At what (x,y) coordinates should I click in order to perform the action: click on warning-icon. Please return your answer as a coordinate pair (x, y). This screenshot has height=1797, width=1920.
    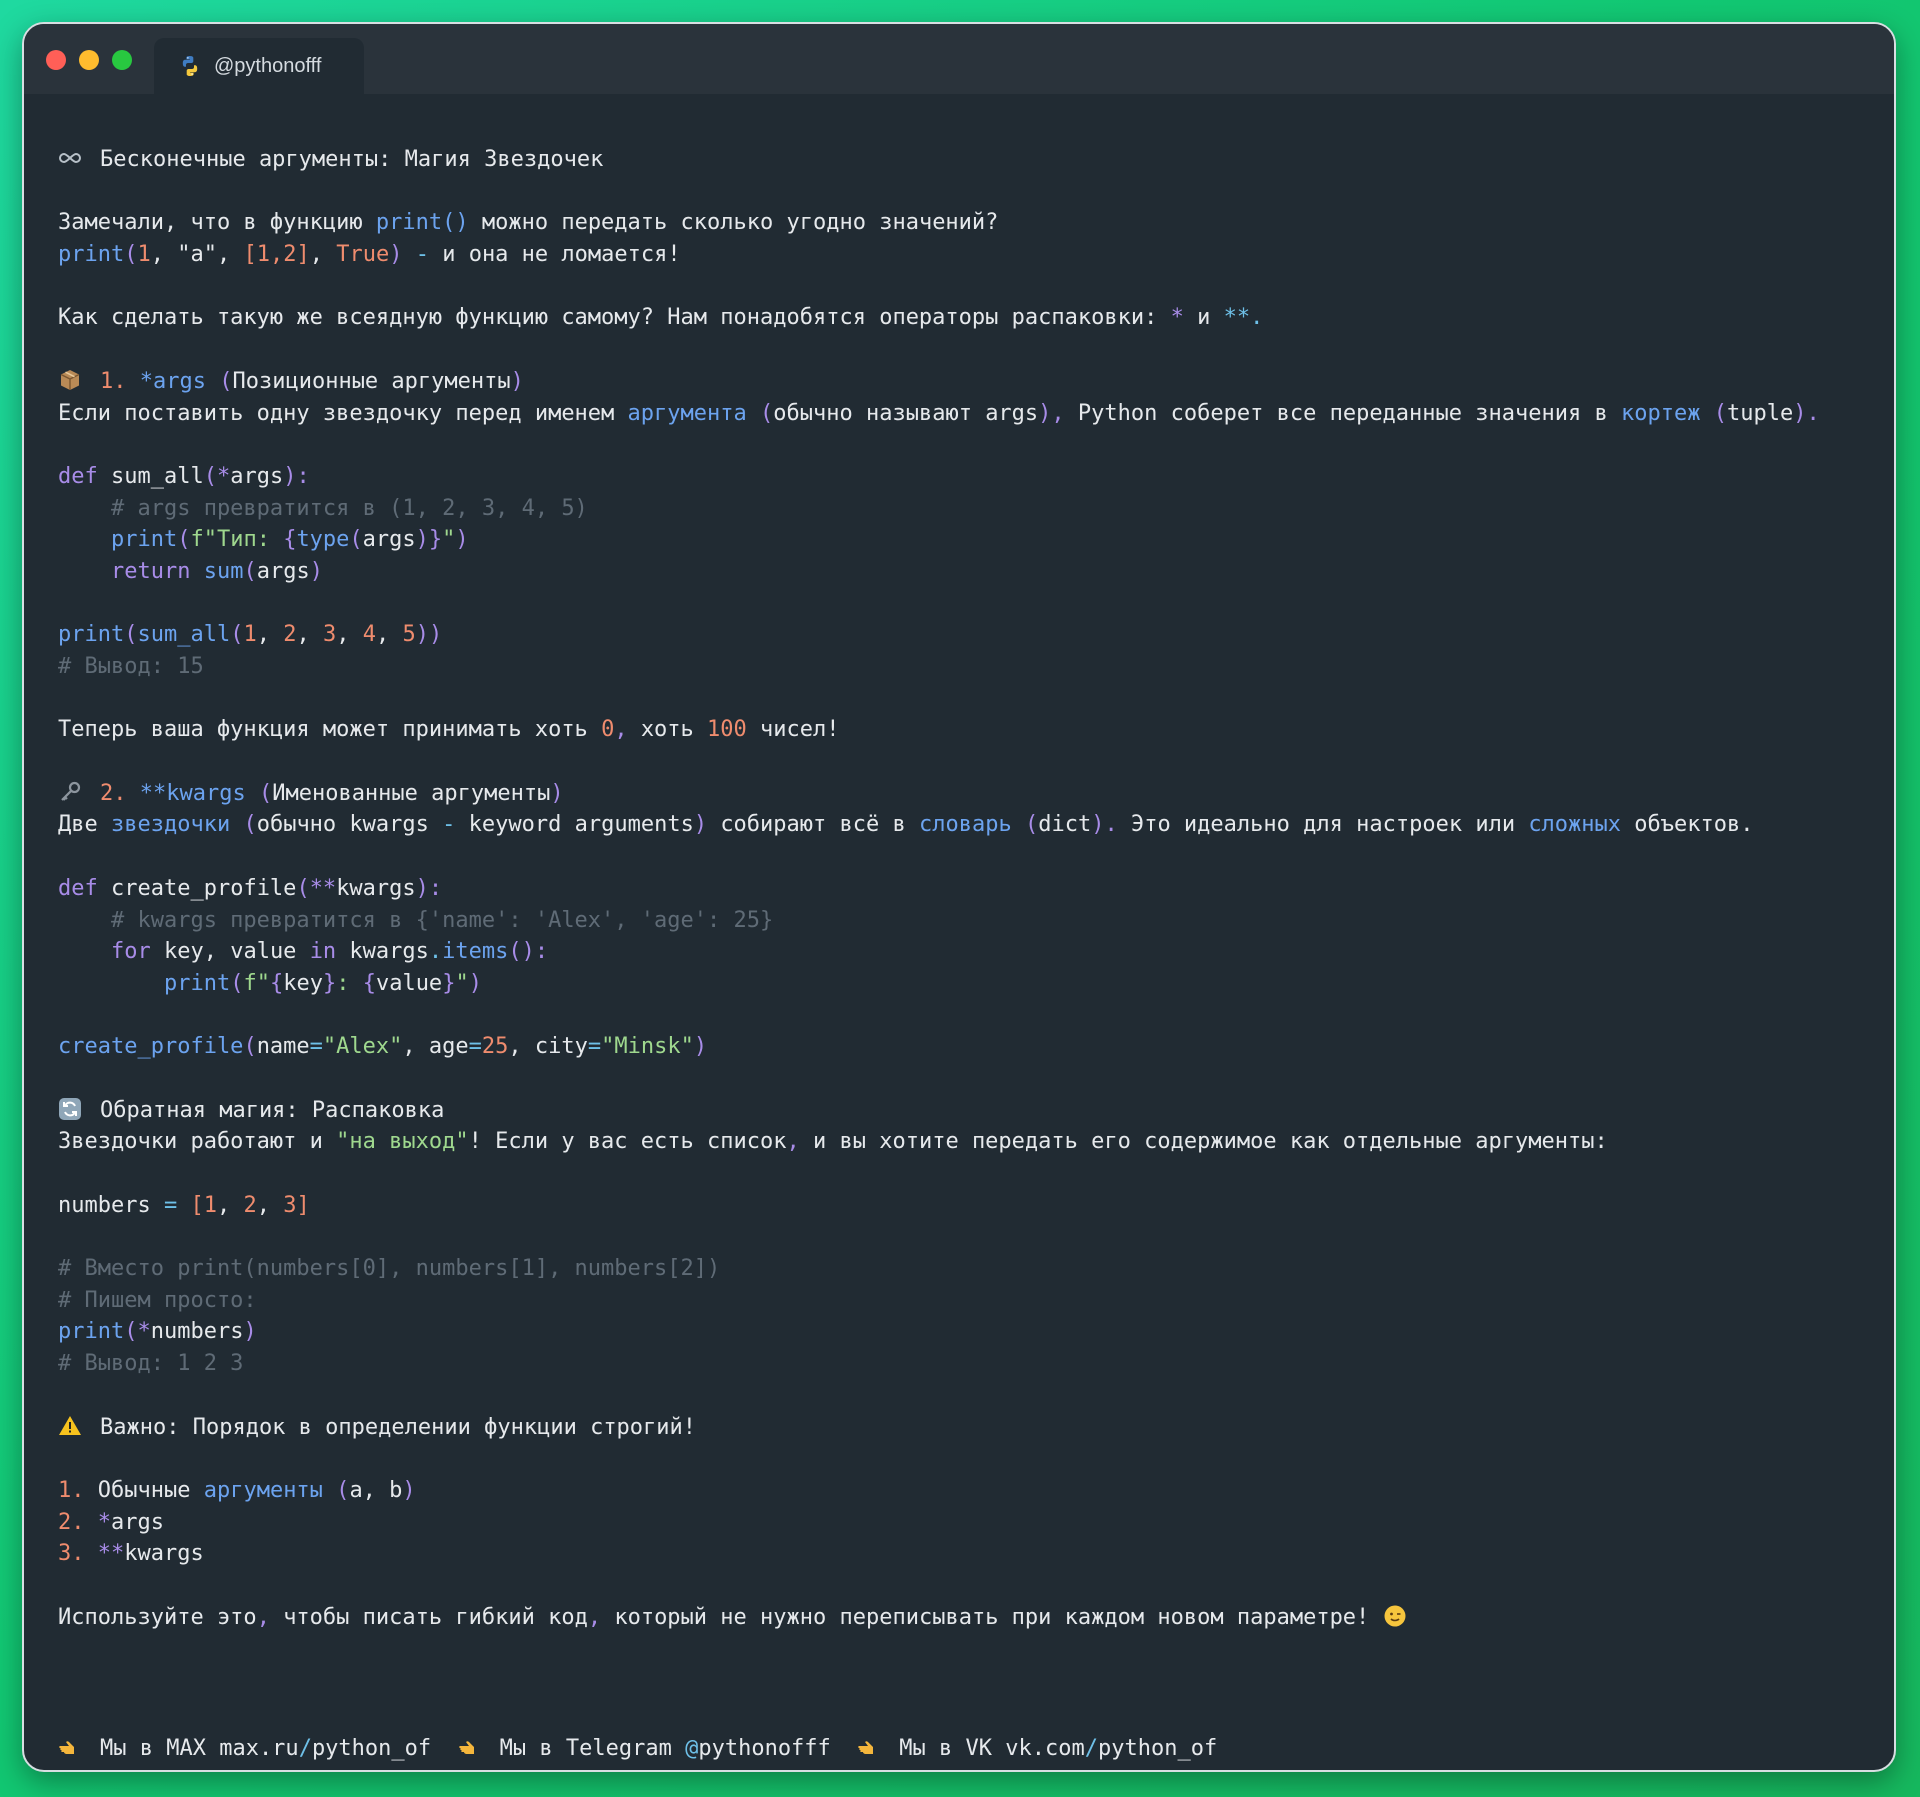
    Looking at the image, I should click on (70, 1426).